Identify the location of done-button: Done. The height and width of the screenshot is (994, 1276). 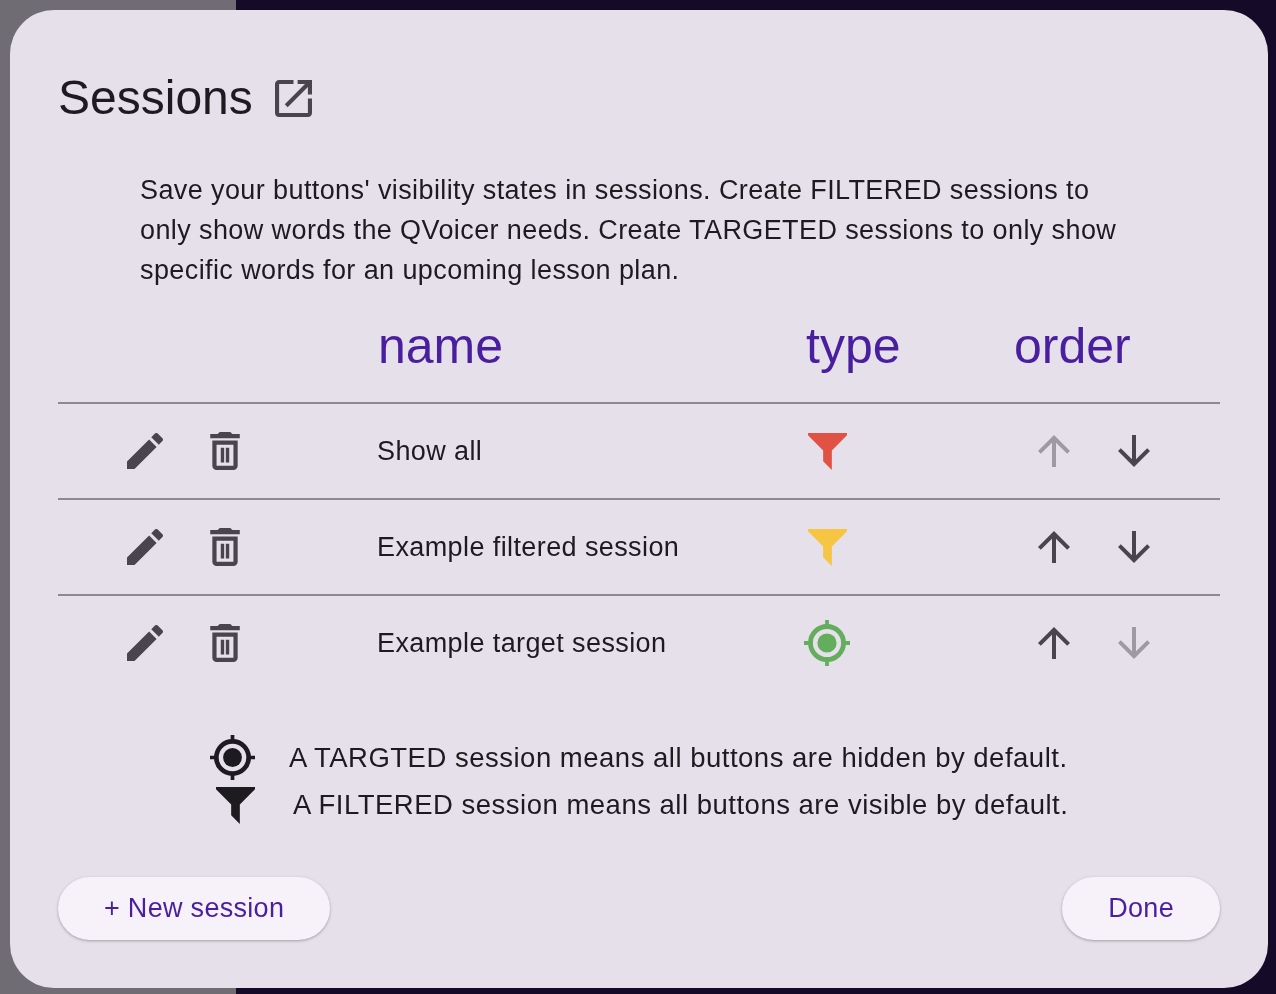
(1141, 908).